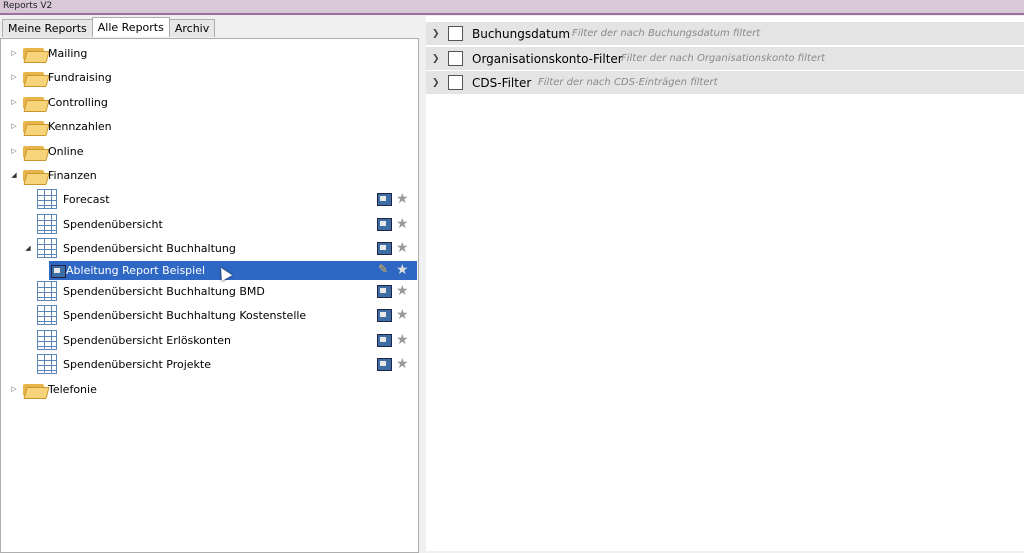 The width and height of the screenshot is (1024, 553). What do you see at coordinates (66, 151) in the screenshot?
I see `folder-label: Online` at bounding box center [66, 151].